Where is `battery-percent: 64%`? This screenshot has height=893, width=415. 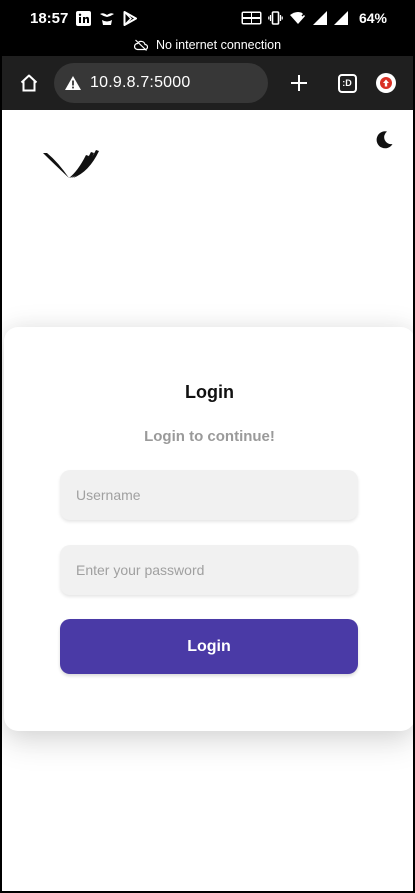
battery-percent: 64% is located at coordinates (372, 18).